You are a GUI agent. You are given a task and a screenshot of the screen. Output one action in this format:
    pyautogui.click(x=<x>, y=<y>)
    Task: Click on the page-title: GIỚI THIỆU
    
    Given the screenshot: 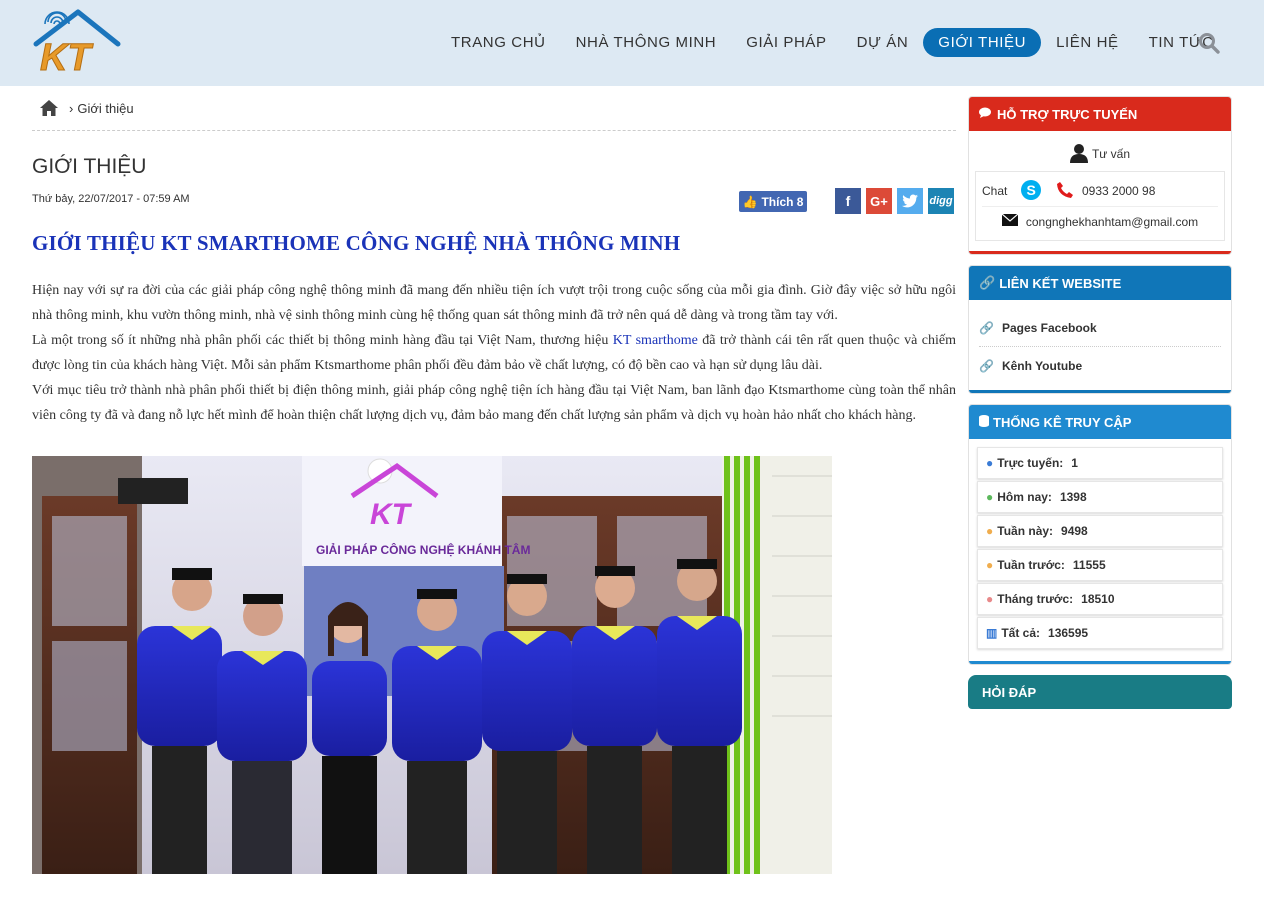 What is the action you would take?
    pyautogui.click(x=89, y=166)
    